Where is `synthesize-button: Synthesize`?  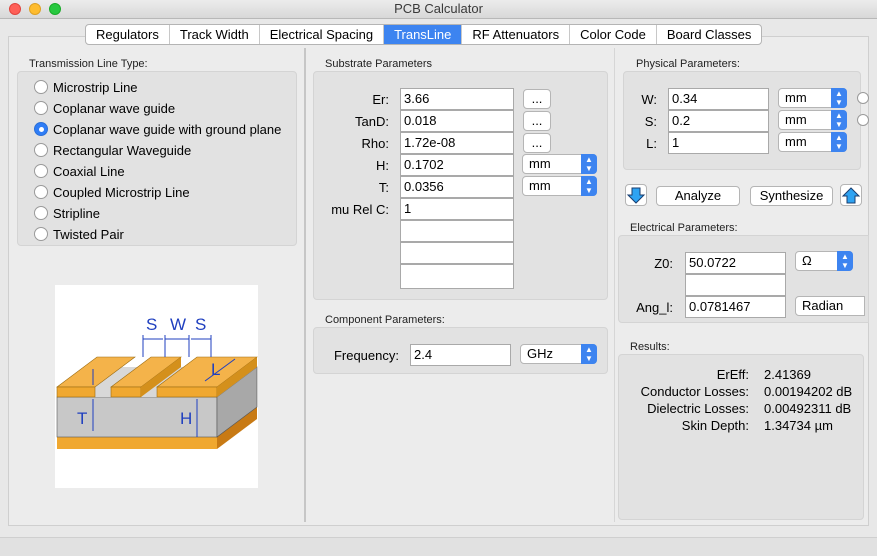 synthesize-button: Synthesize is located at coordinates (791, 196).